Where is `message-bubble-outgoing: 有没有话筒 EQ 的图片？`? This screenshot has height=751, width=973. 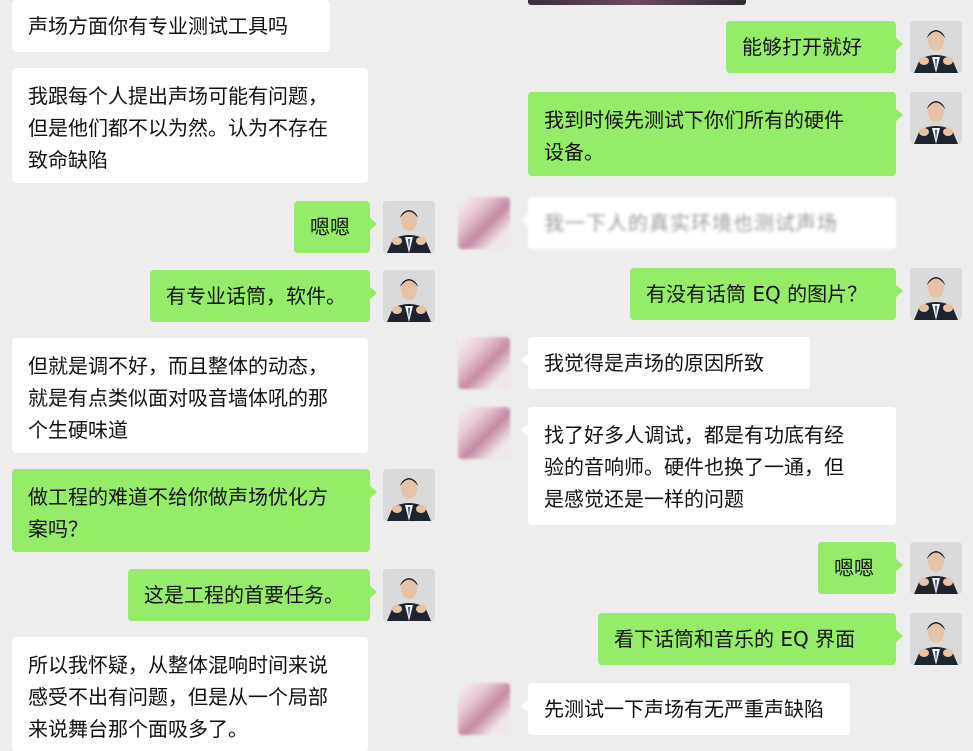
message-bubble-outgoing: 有没有话筒 EQ 的图片？ is located at coordinates (766, 294).